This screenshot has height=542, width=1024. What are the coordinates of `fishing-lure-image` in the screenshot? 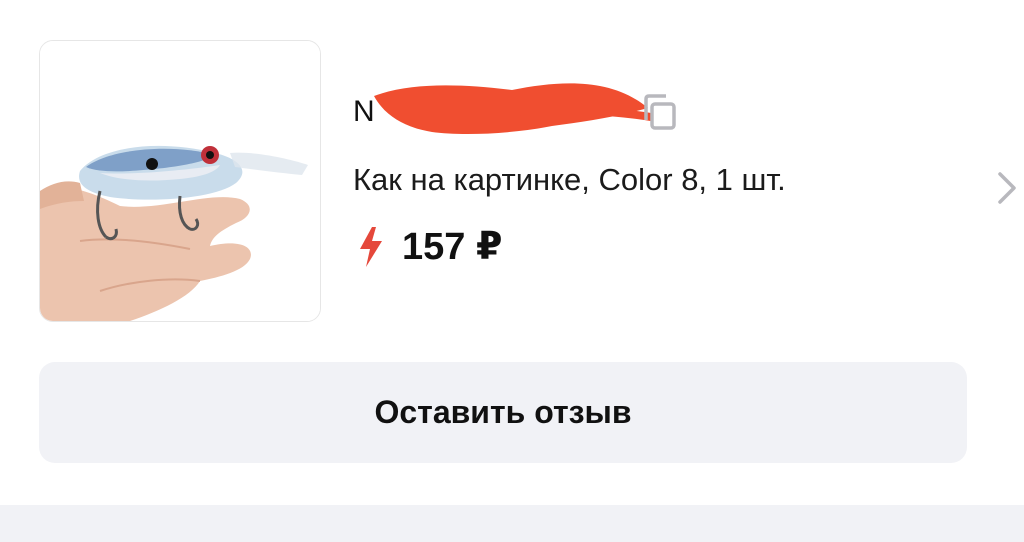 It's located at (180, 181).